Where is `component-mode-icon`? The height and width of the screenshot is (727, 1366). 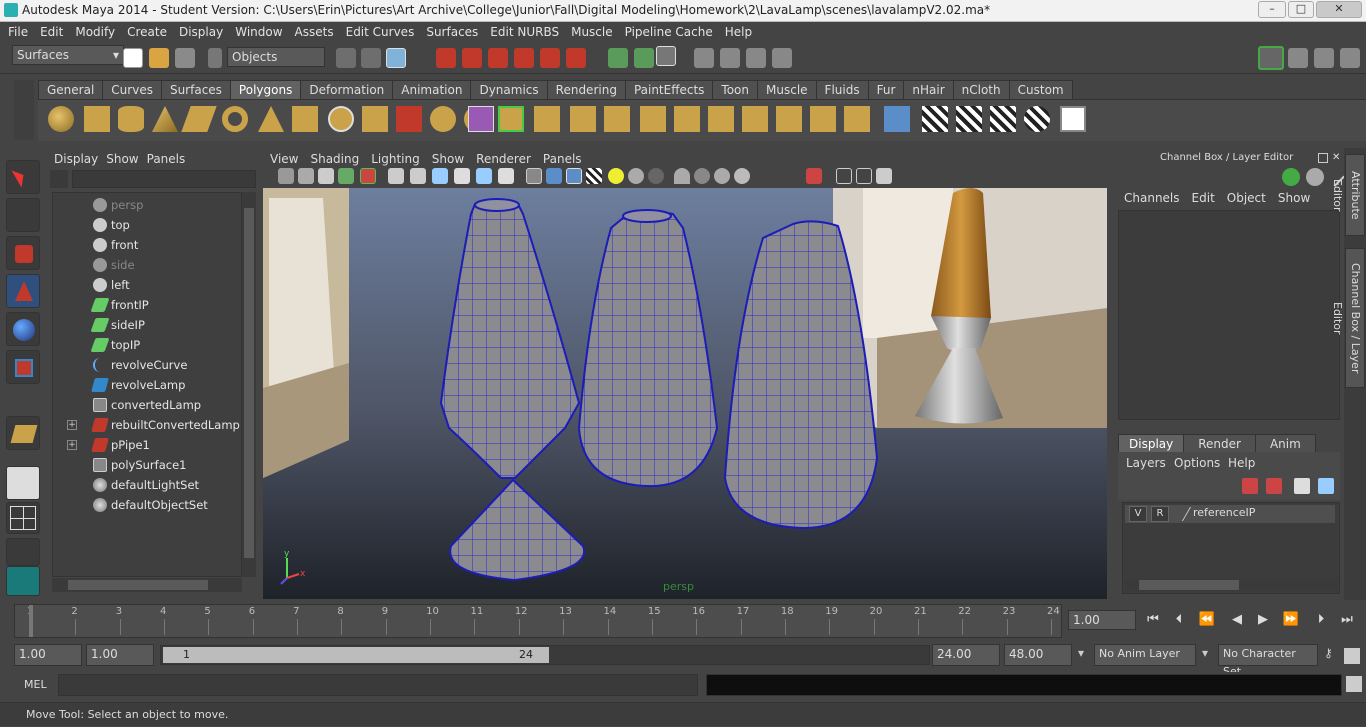 component-mode-icon is located at coordinates (396, 58).